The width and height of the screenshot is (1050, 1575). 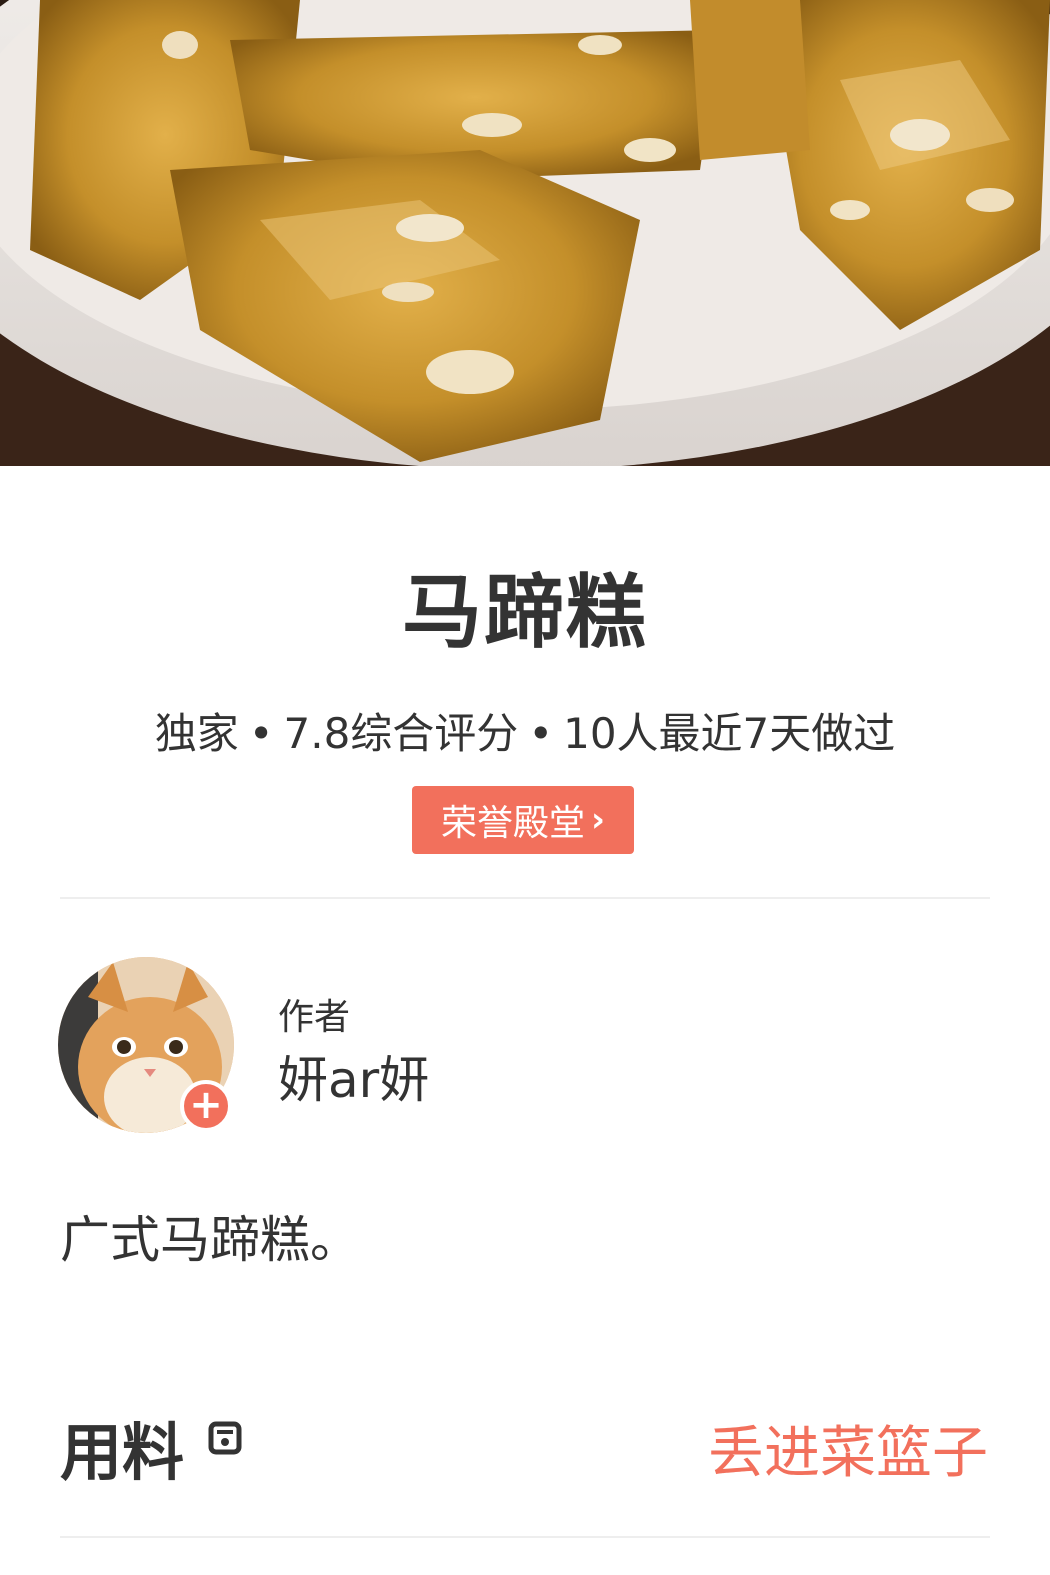 I want to click on rating-text: 7.8综合评分, so click(x=401, y=733).